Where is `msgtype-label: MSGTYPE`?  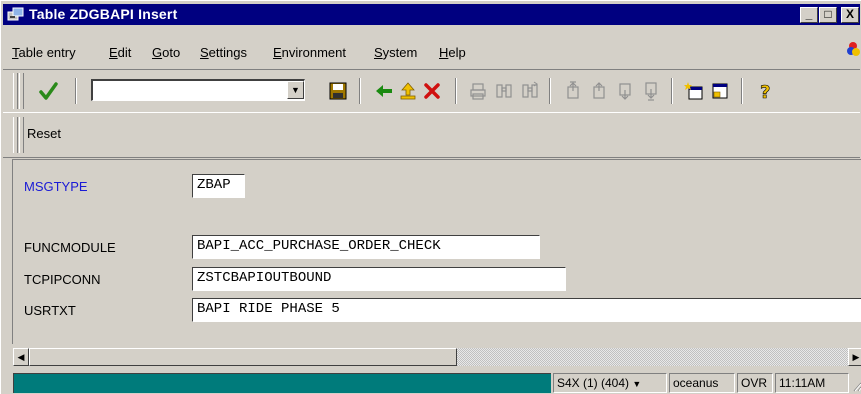
msgtype-label: MSGTYPE is located at coordinates (56, 186).